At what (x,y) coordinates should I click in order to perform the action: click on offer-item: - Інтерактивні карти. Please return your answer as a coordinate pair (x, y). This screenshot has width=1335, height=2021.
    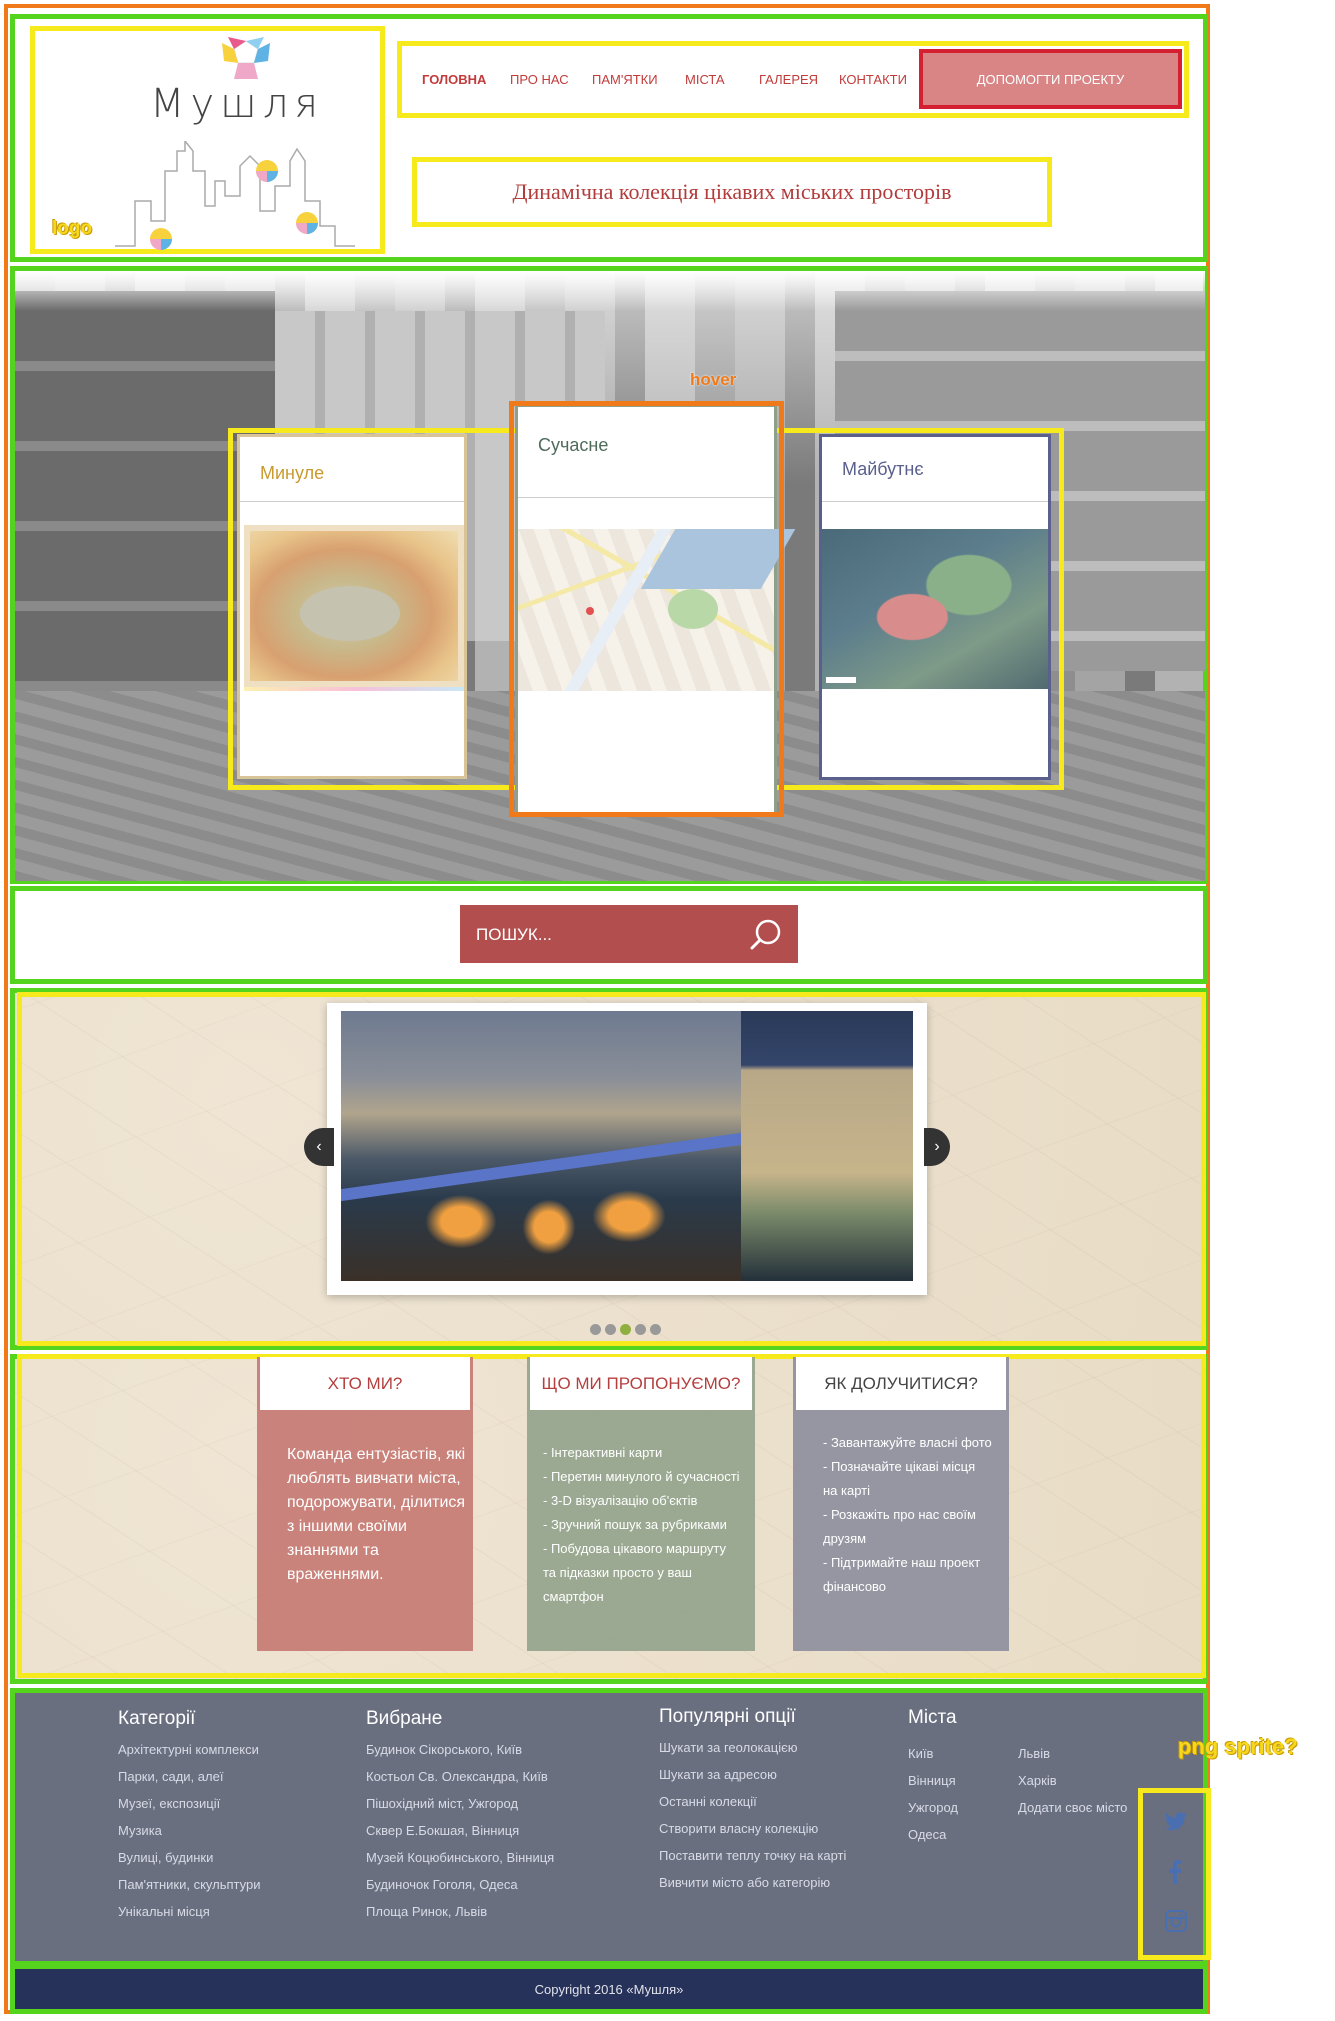
    Looking at the image, I should click on (603, 1452).